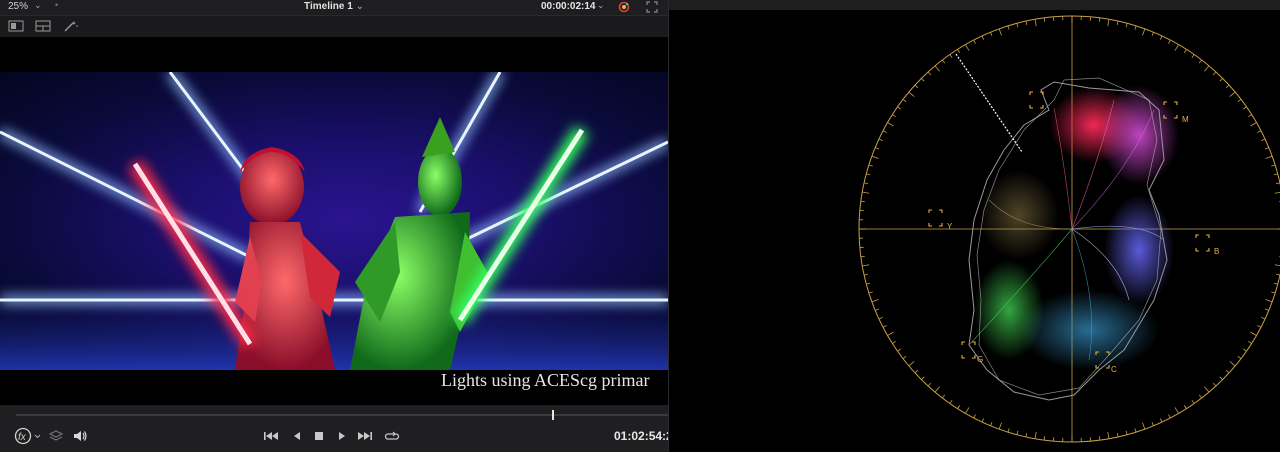  I want to click on timecode-chevron-down-icon: ⌄, so click(601, 5).